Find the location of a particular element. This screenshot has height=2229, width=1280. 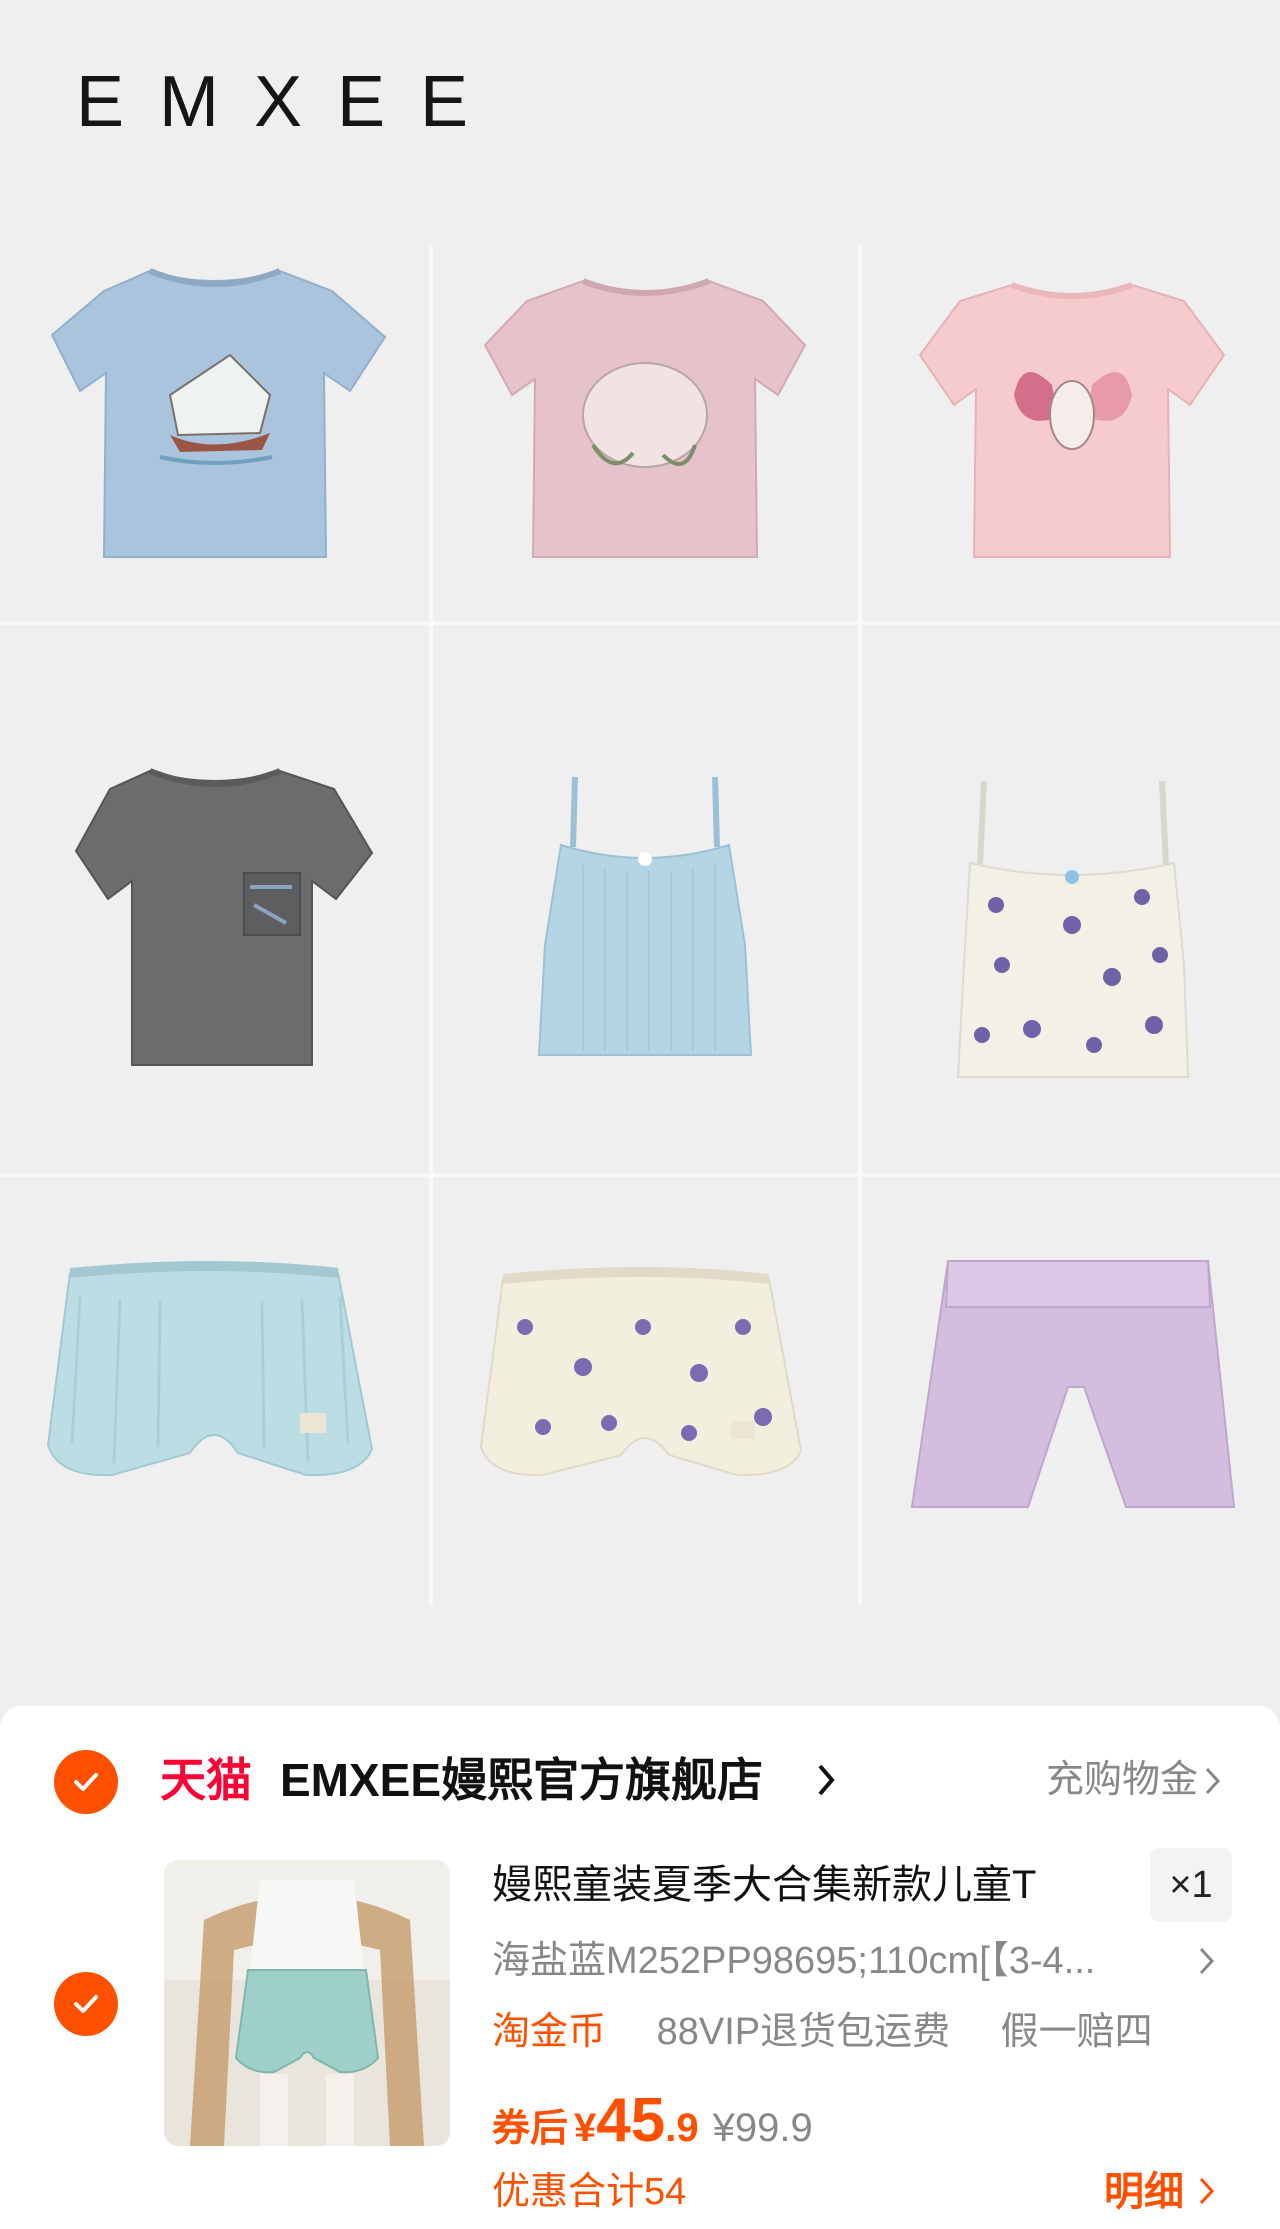

store-name-link: EMXEE嫚熙官方旗舰店 is located at coordinates (521, 1780).